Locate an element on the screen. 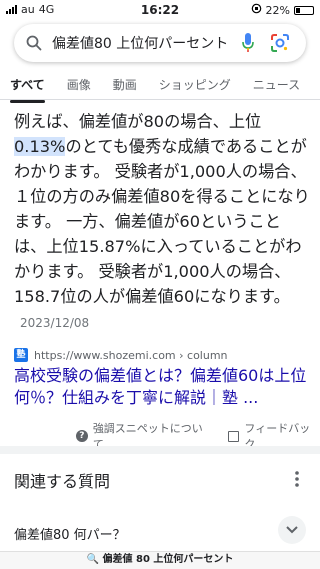 The image size is (320, 569). search-box: 偏差値80 上位何パーセント is located at coordinates (160, 43).